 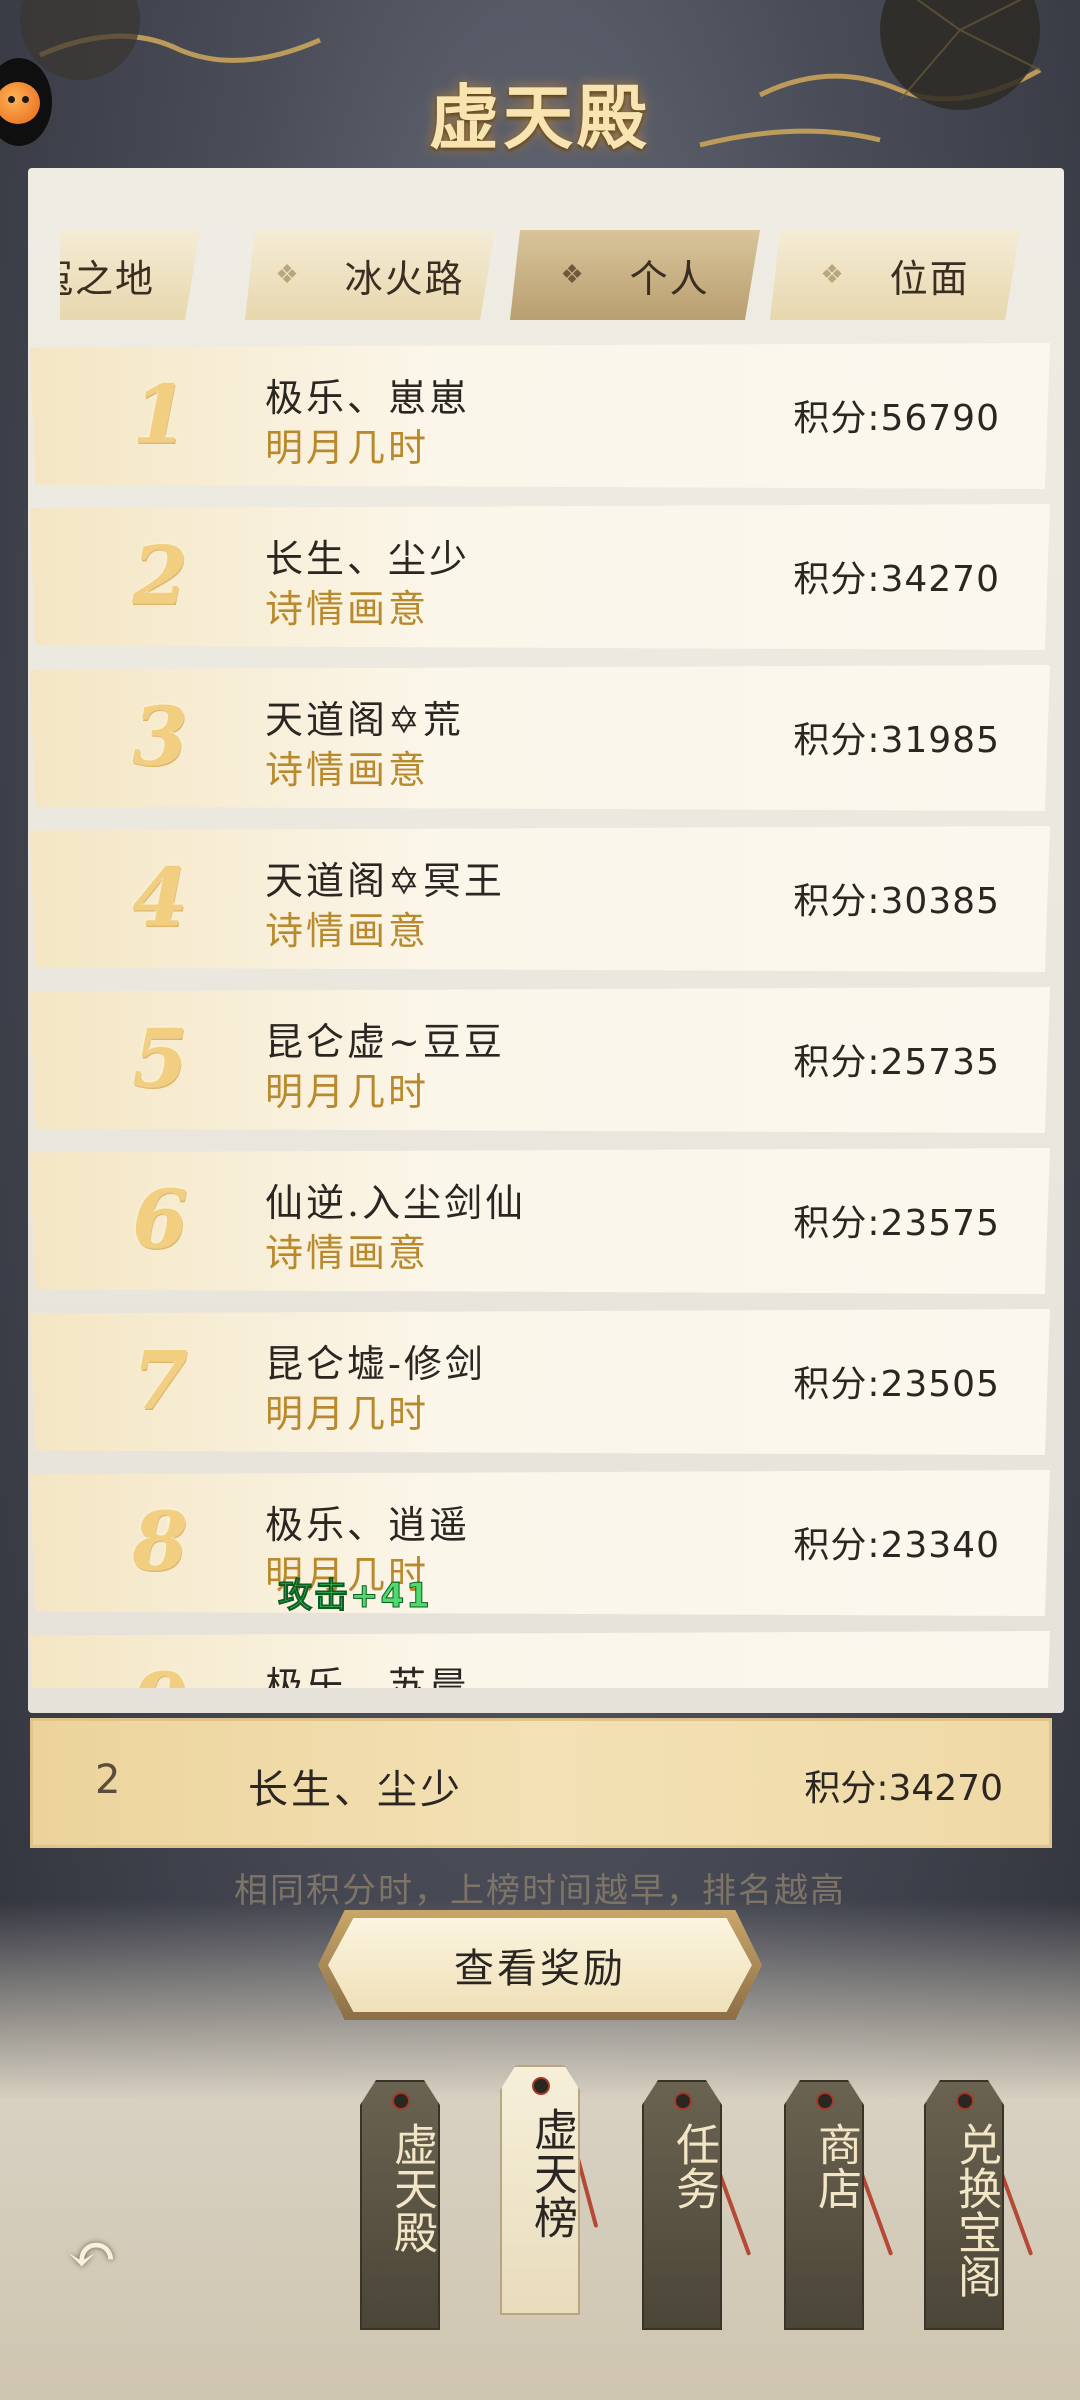 What do you see at coordinates (540, 899) in the screenshot?
I see `ranking-row: 4 天道阁✡冥王 诗情画意 积分:30385` at bounding box center [540, 899].